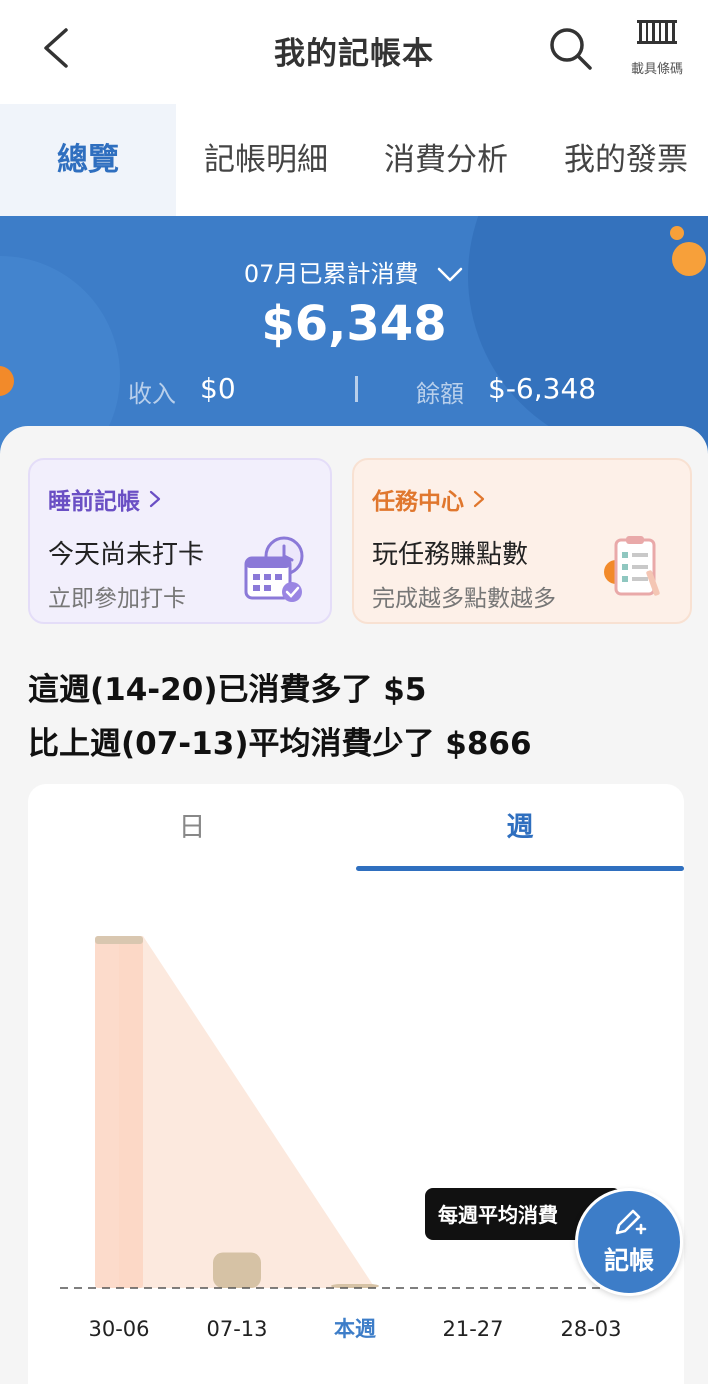 The width and height of the screenshot is (708, 1384). I want to click on task-center-card: 任務中心 玩任務賺點數 完成越多點數越多, so click(522, 541).